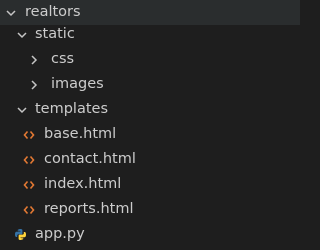 The width and height of the screenshot is (320, 250). Describe the element at coordinates (89, 209) in the screenshot. I see `tree-item-label: reports.html` at that location.